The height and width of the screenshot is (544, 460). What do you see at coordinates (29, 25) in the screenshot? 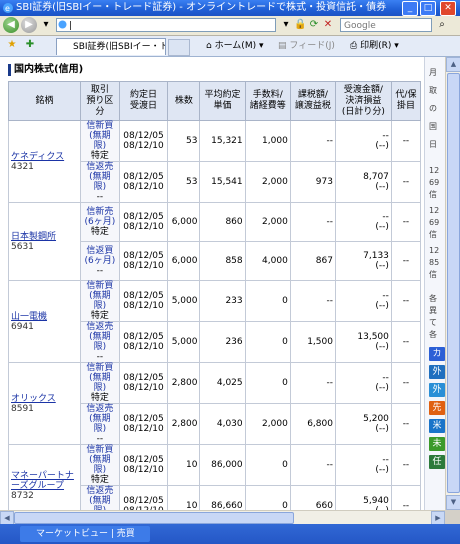
I see `forward-icon: ▶` at bounding box center [29, 25].